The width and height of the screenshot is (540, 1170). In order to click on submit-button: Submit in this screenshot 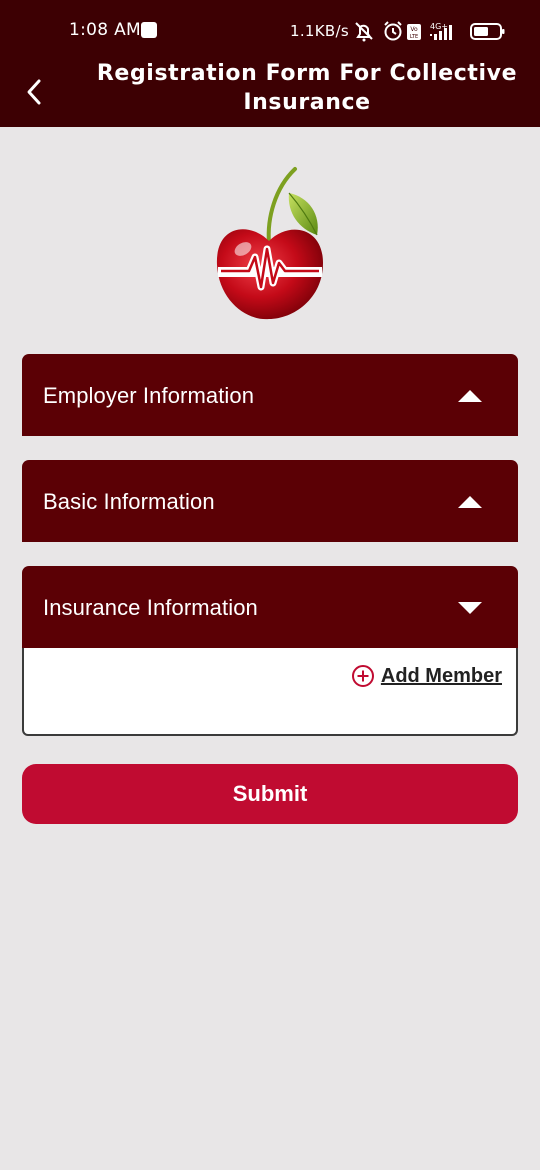, I will do `click(270, 794)`.